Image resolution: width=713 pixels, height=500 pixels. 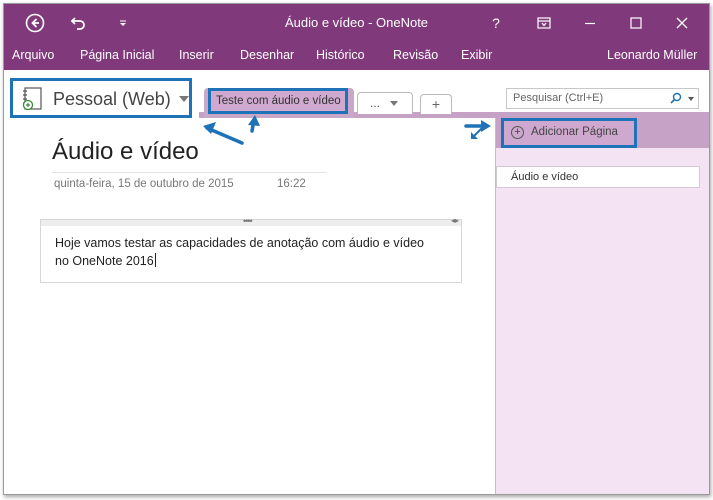 What do you see at coordinates (558, 98) in the screenshot?
I see `search-input: Pesquisar (Ctrl+E)` at bounding box center [558, 98].